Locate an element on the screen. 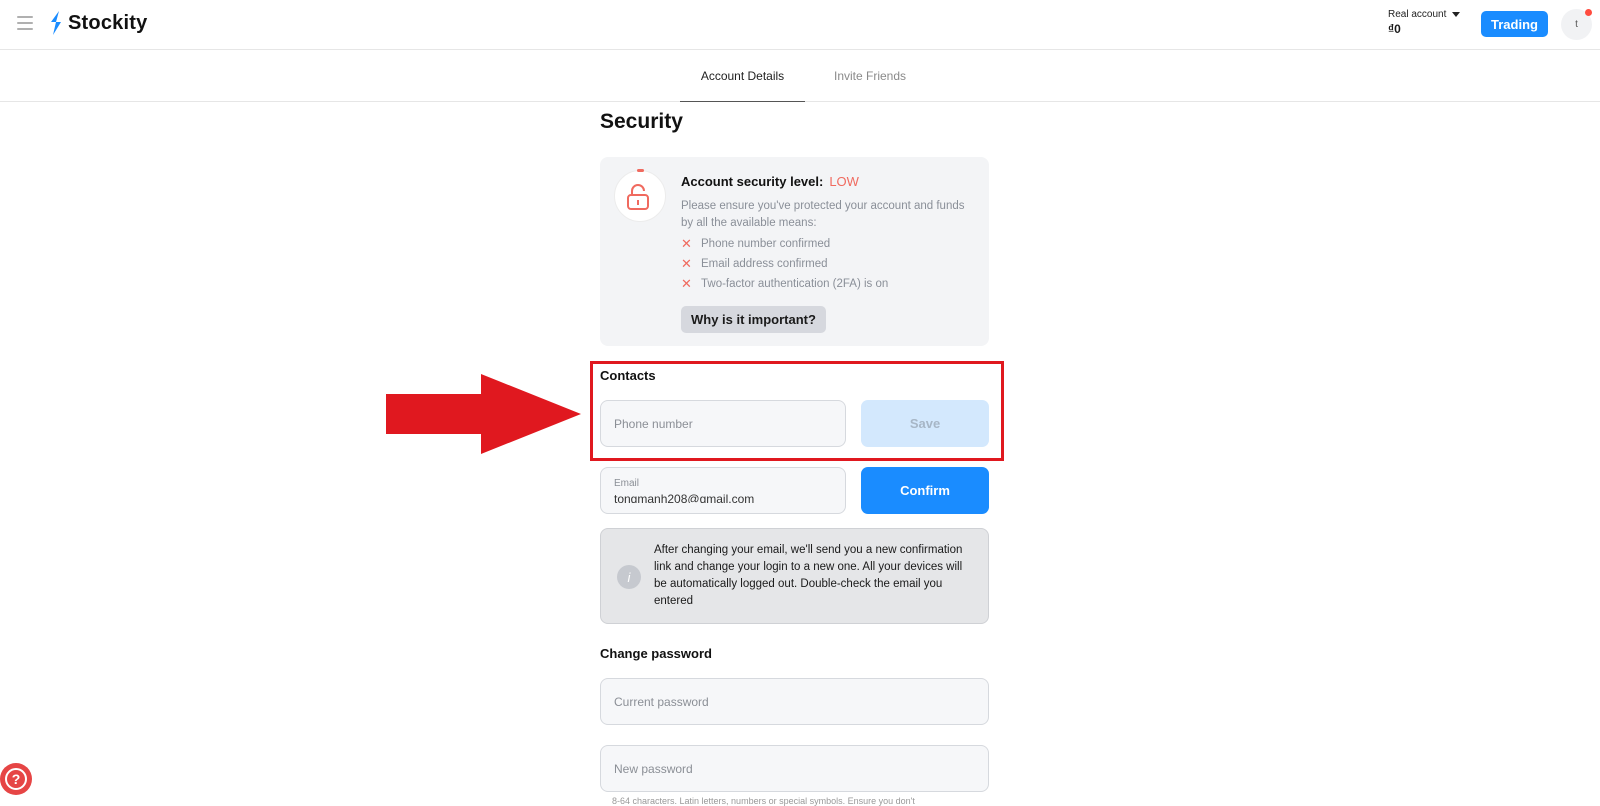  caret-down-icon is located at coordinates (1456, 14).